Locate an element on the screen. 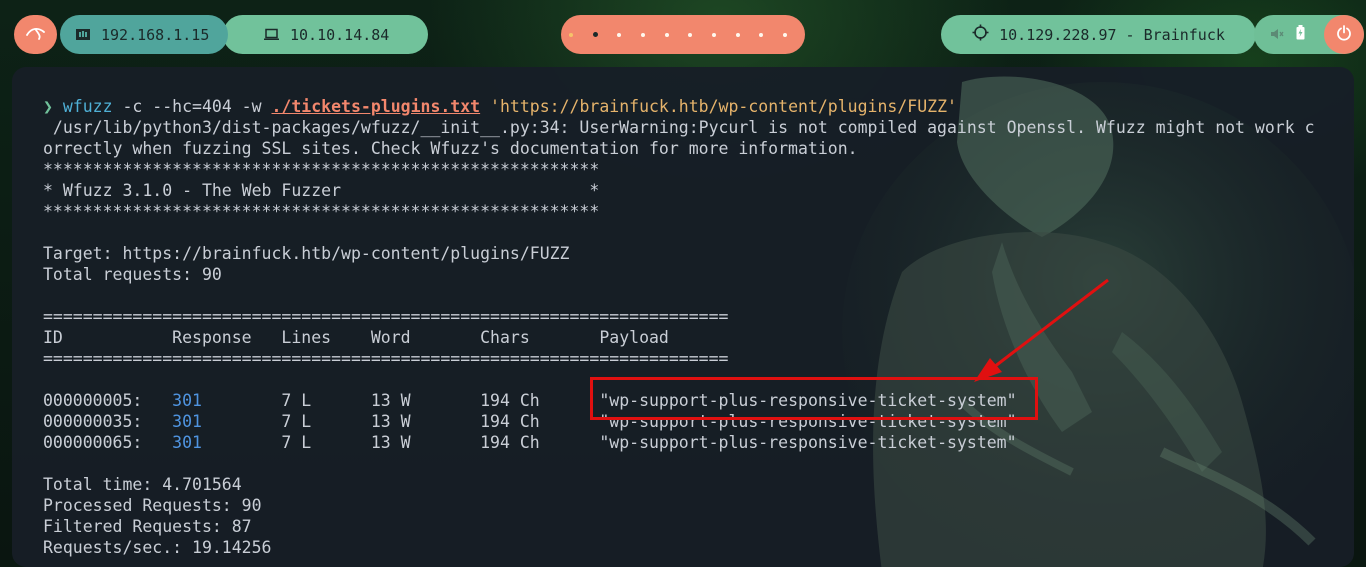 This screenshot has width=1366, height=567. annotation-arrow is located at coordinates (1041, 330).